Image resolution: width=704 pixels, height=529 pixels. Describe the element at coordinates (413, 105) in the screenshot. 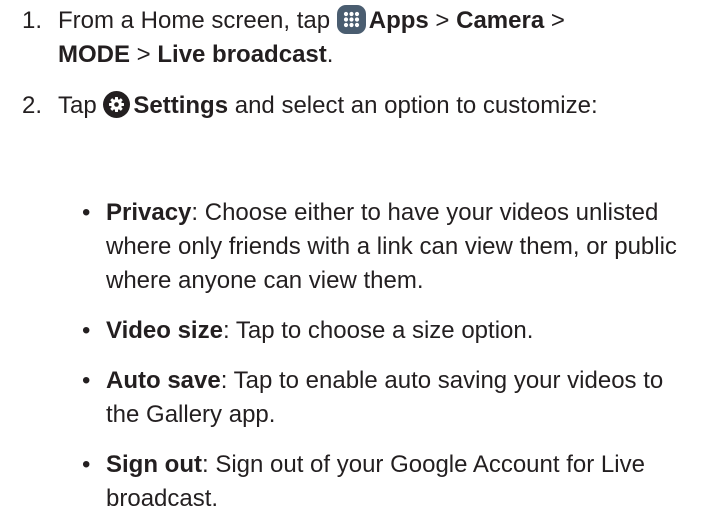

I see `step-2-rest: and select an option to customize:` at that location.